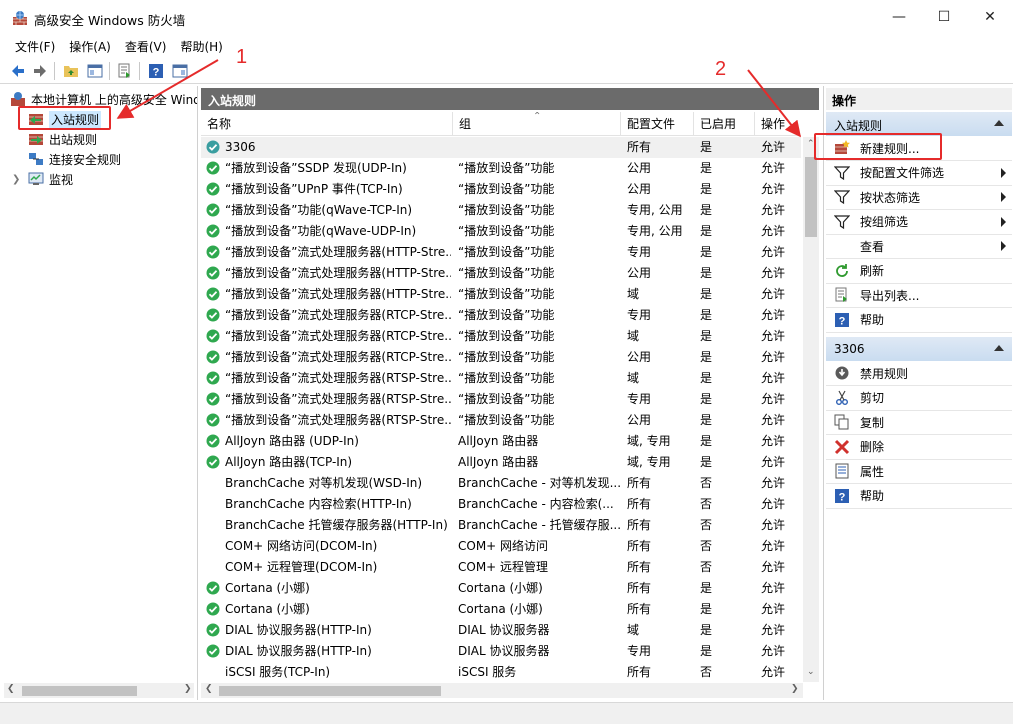 The height and width of the screenshot is (724, 1013). I want to click on table-row: “播放到设备”流式处理服务器(HTTP-Stre... “播放到设备”功能 域 是 允许, so click(501, 294).